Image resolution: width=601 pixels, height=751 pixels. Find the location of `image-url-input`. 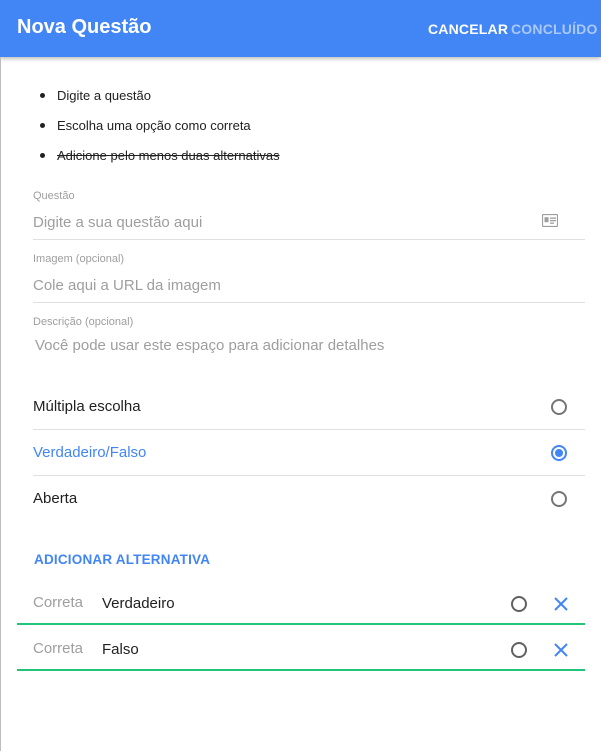

image-url-input is located at coordinates (283, 285).